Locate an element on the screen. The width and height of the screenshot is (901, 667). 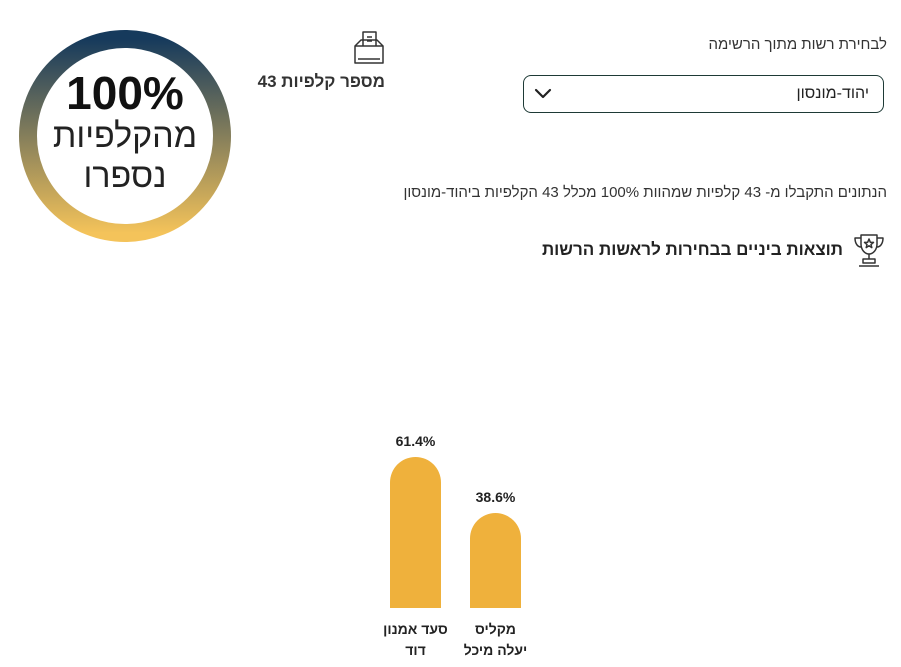
bar-value-label-2: 38.6% is located at coordinates (496, 497).